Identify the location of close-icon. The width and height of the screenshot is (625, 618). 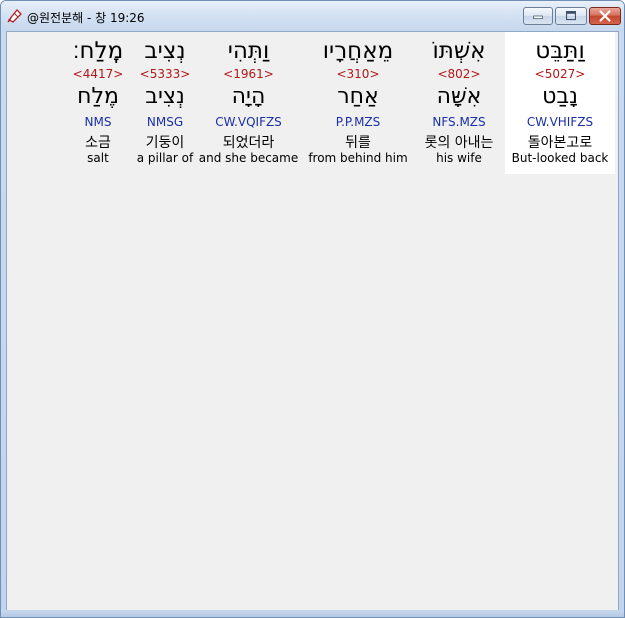
(605, 16).